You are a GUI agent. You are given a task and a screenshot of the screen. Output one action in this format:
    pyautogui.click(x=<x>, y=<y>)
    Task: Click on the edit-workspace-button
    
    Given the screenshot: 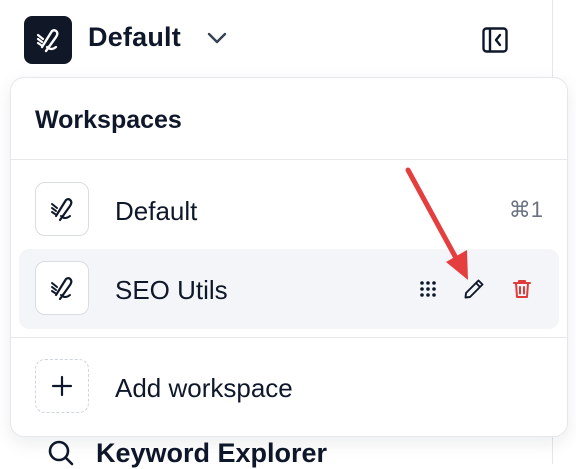 What is the action you would take?
    pyautogui.click(x=474, y=289)
    